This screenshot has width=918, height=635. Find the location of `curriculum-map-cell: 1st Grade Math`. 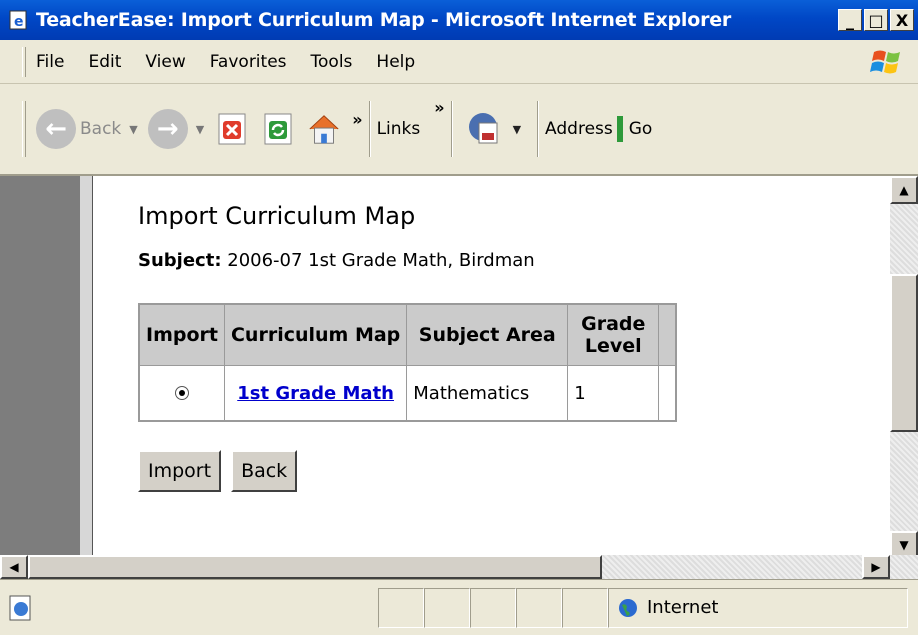

curriculum-map-cell: 1st Grade Math is located at coordinates (315, 393).